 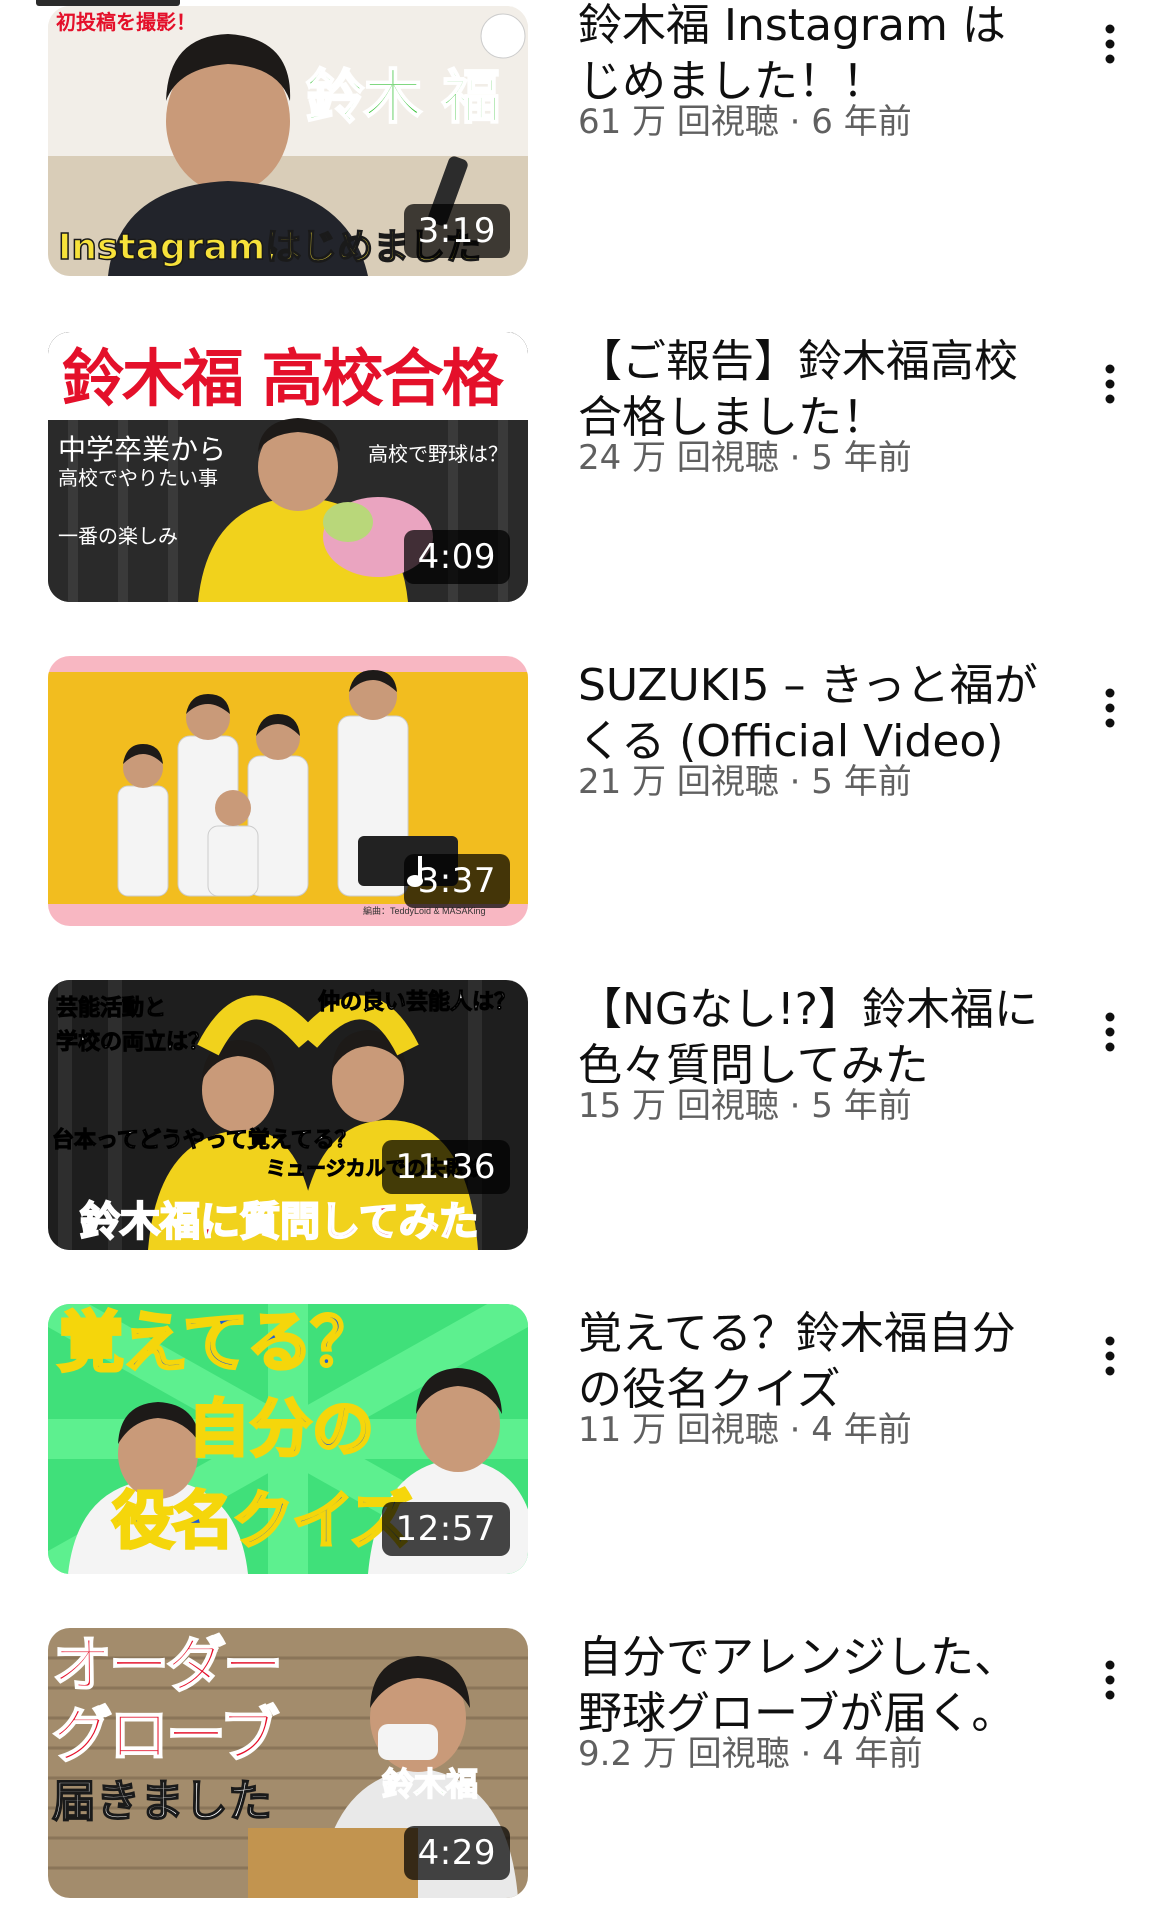 I want to click on music-note-icon, so click(x=414, y=871).